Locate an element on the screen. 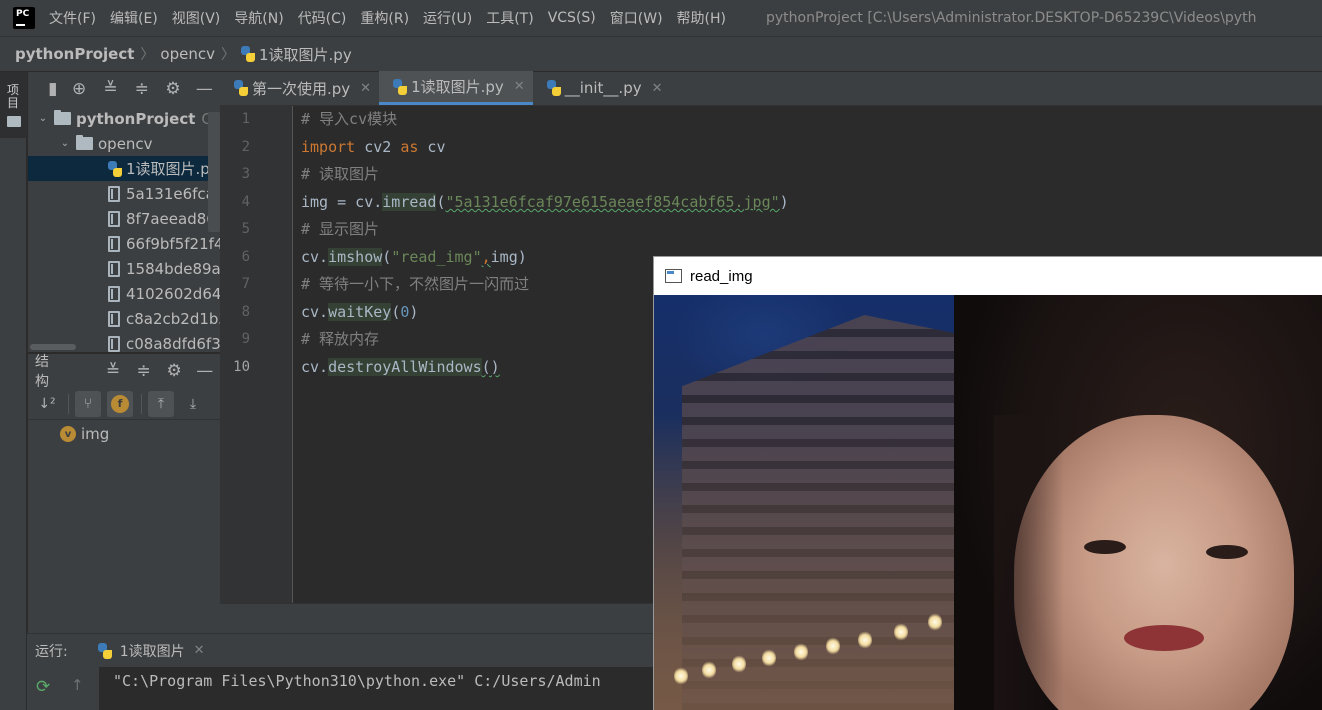  tree-item-file: 1584bde89a is located at coordinates (124, 268).